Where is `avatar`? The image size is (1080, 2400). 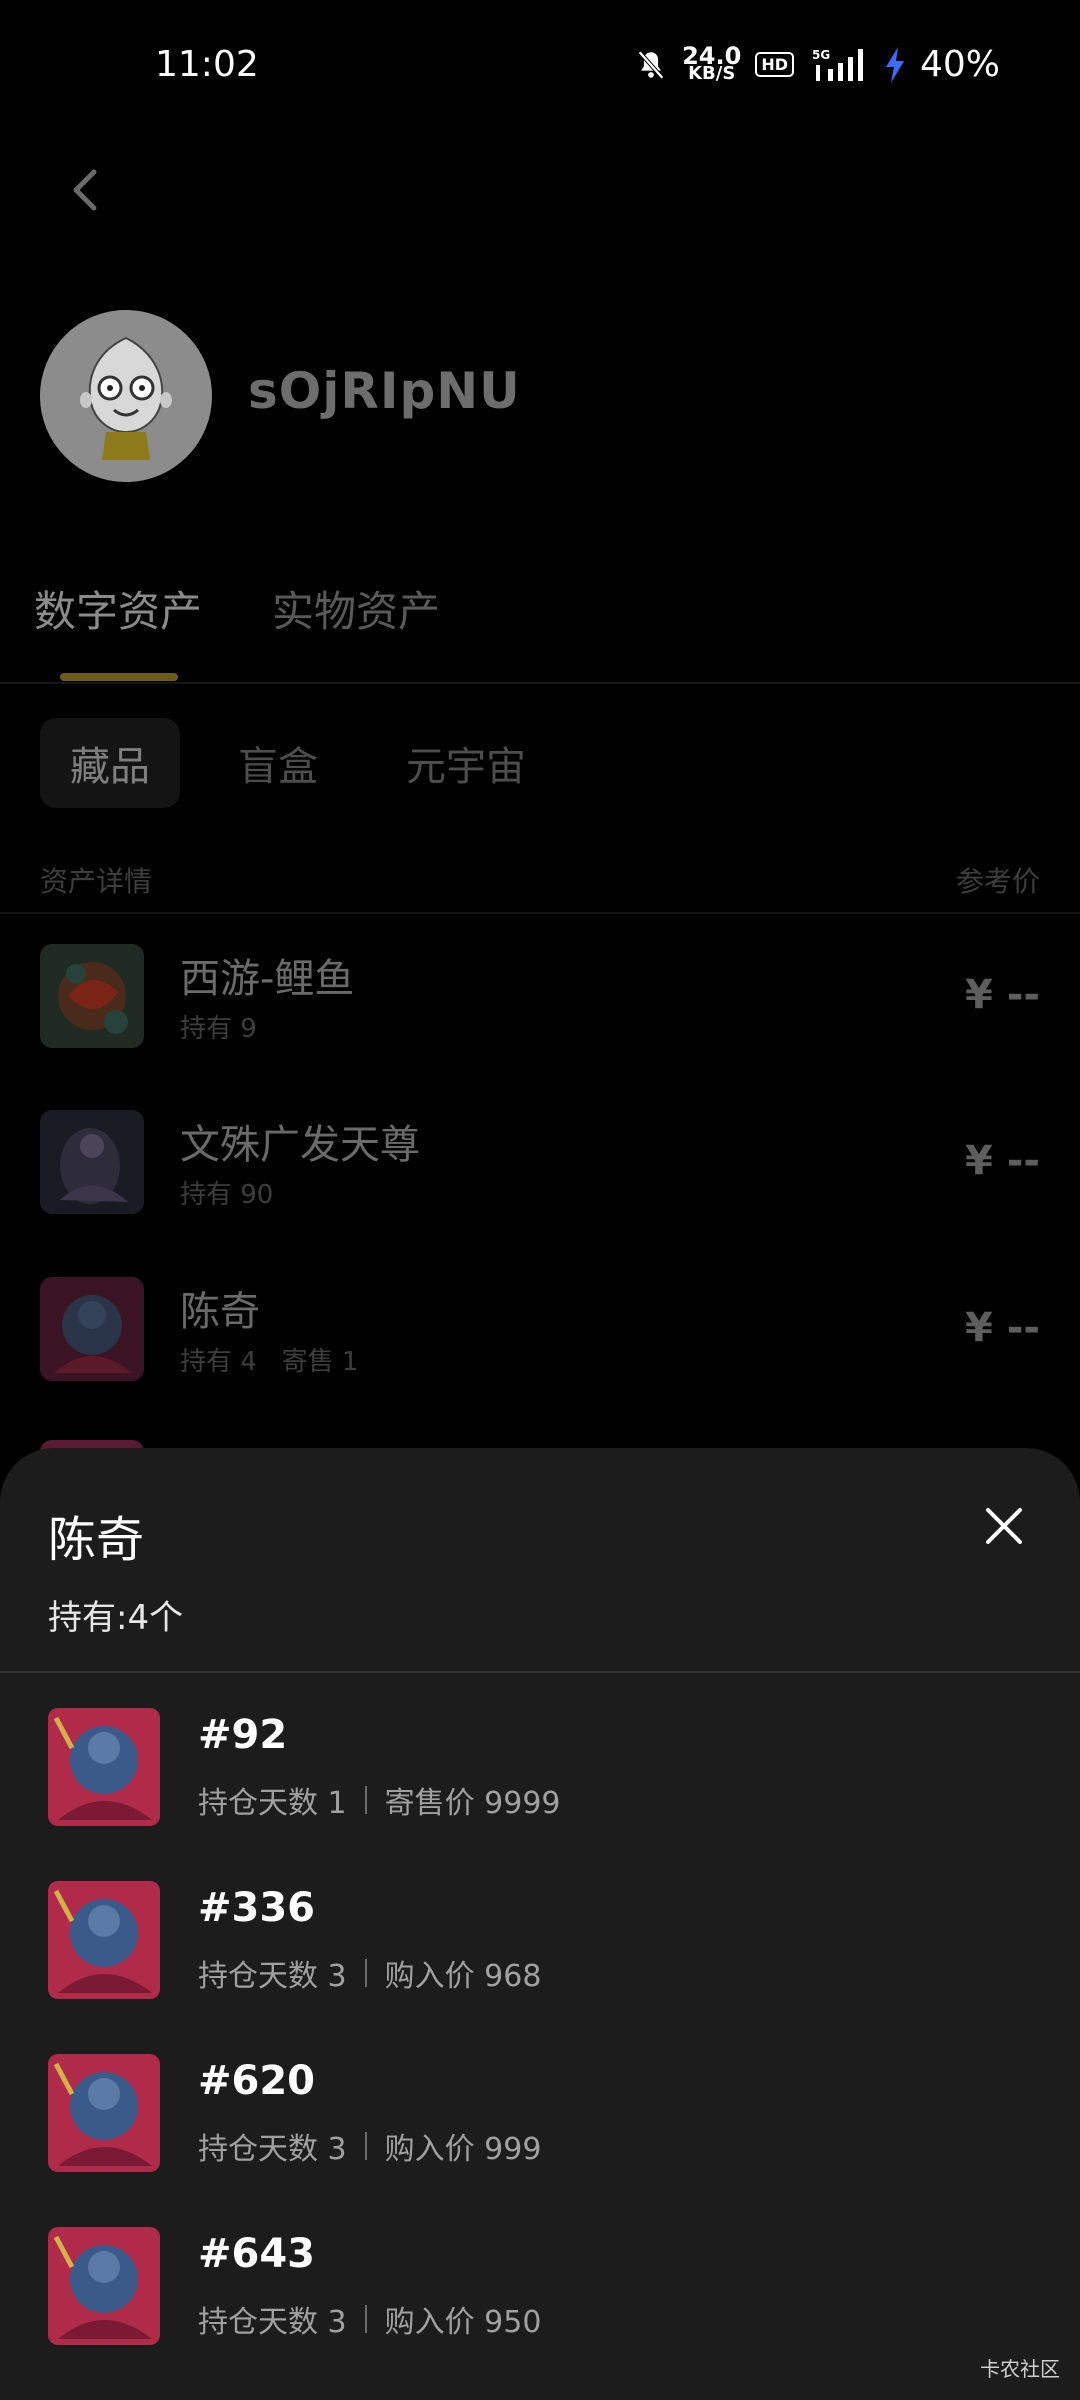 avatar is located at coordinates (126, 396).